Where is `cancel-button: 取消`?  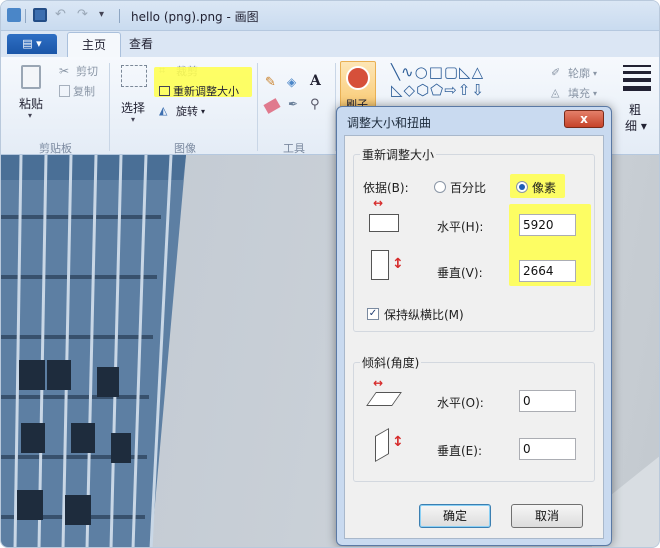
cancel-button: 取消 is located at coordinates (547, 516).